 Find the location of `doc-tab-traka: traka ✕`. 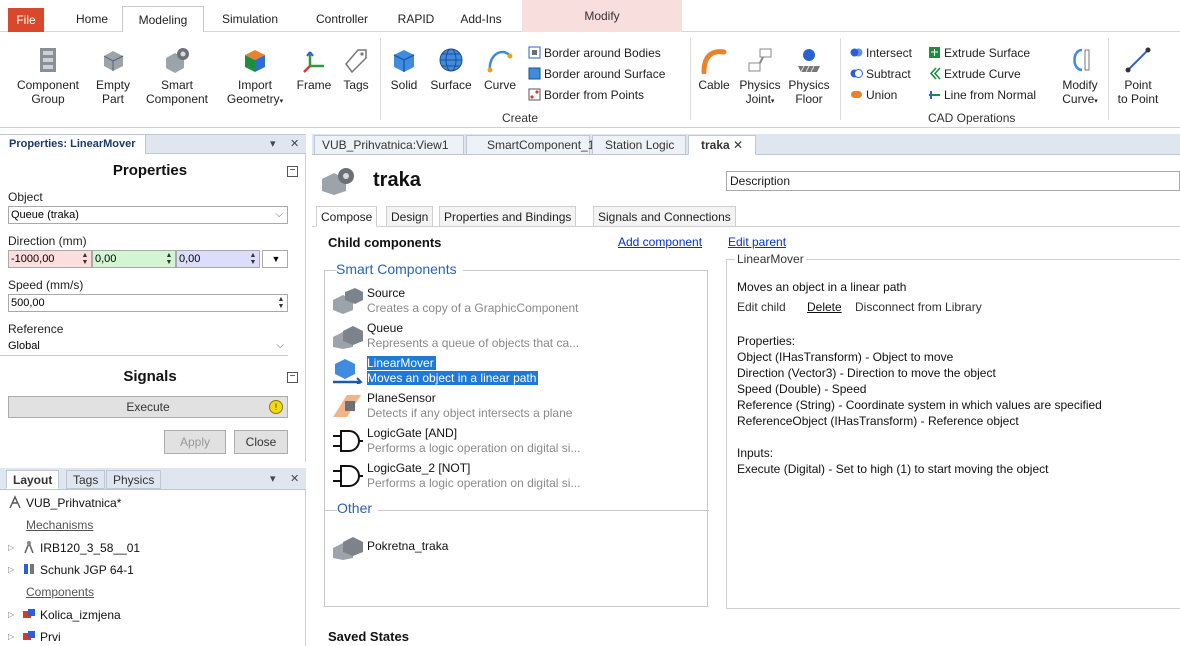

doc-tab-traka: traka ✕ is located at coordinates (722, 145).